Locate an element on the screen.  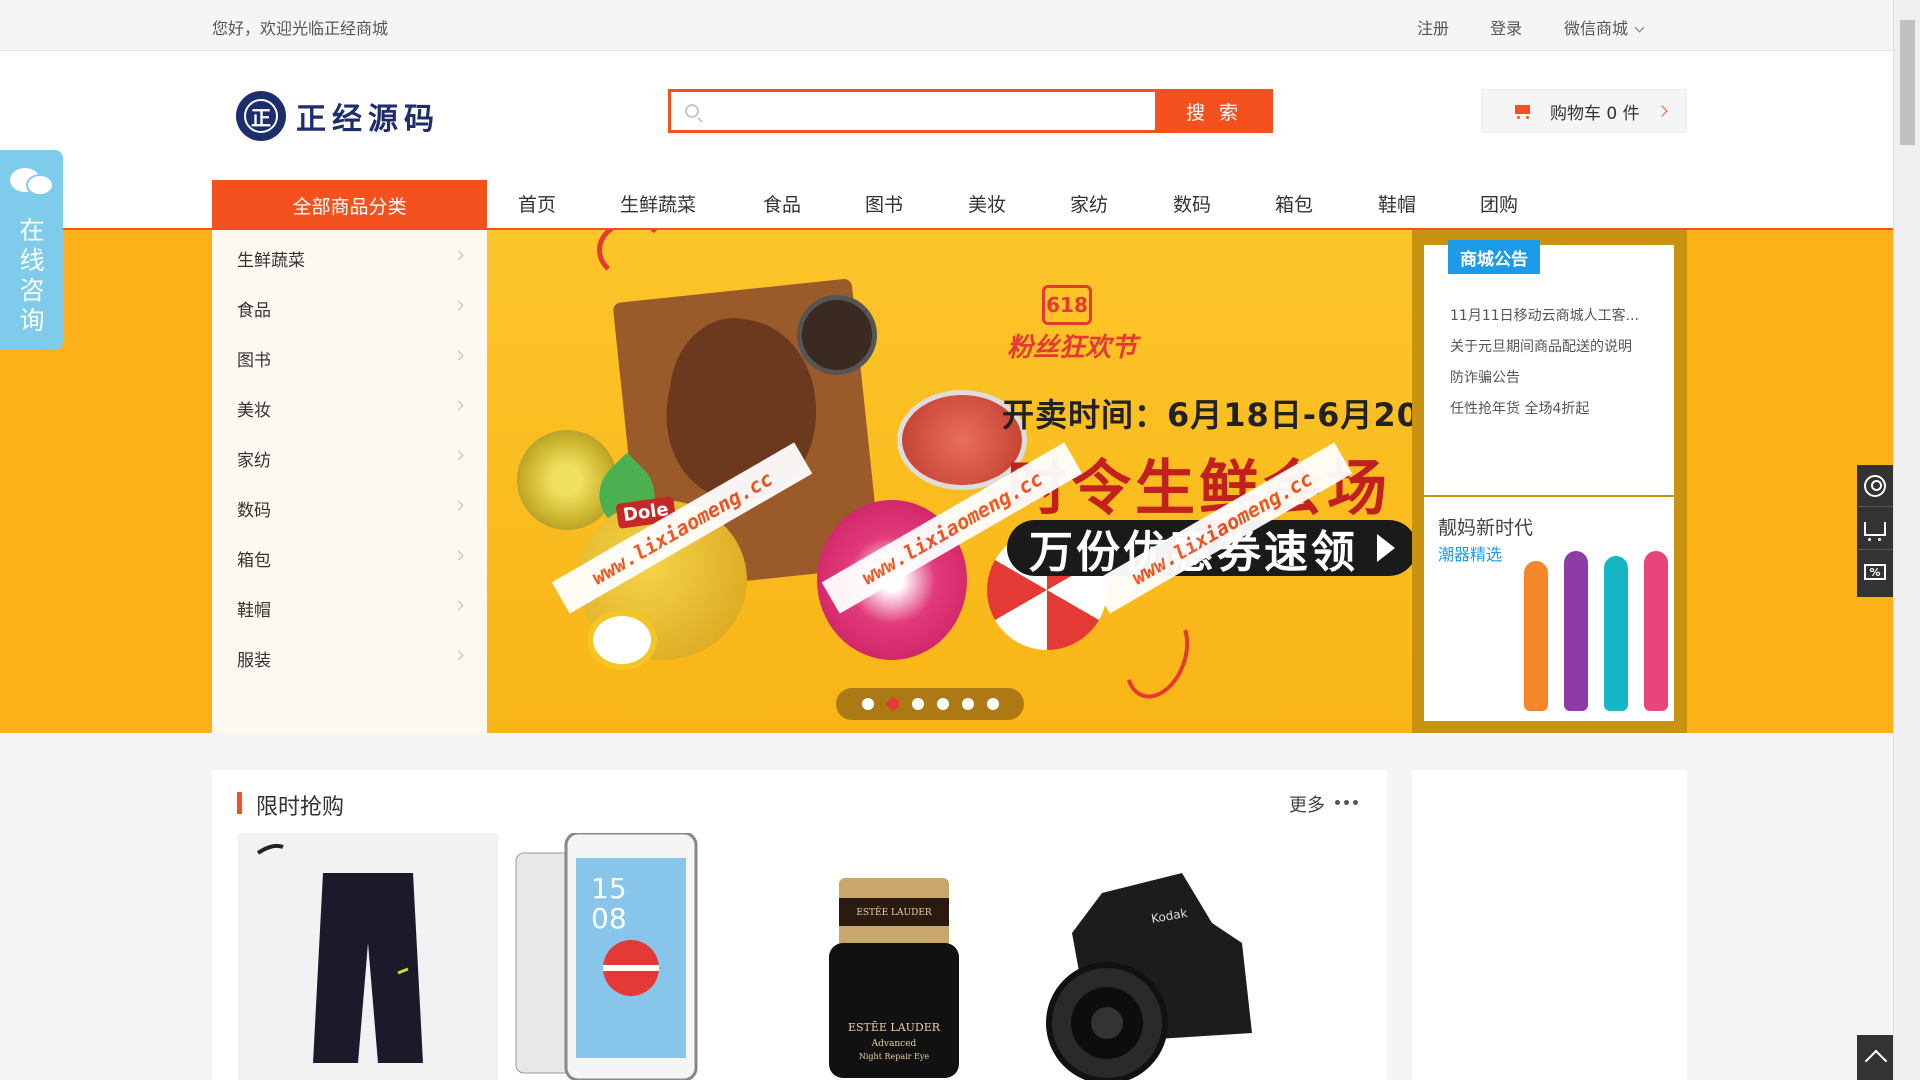
618-badge-number: 618 is located at coordinates (1067, 305).